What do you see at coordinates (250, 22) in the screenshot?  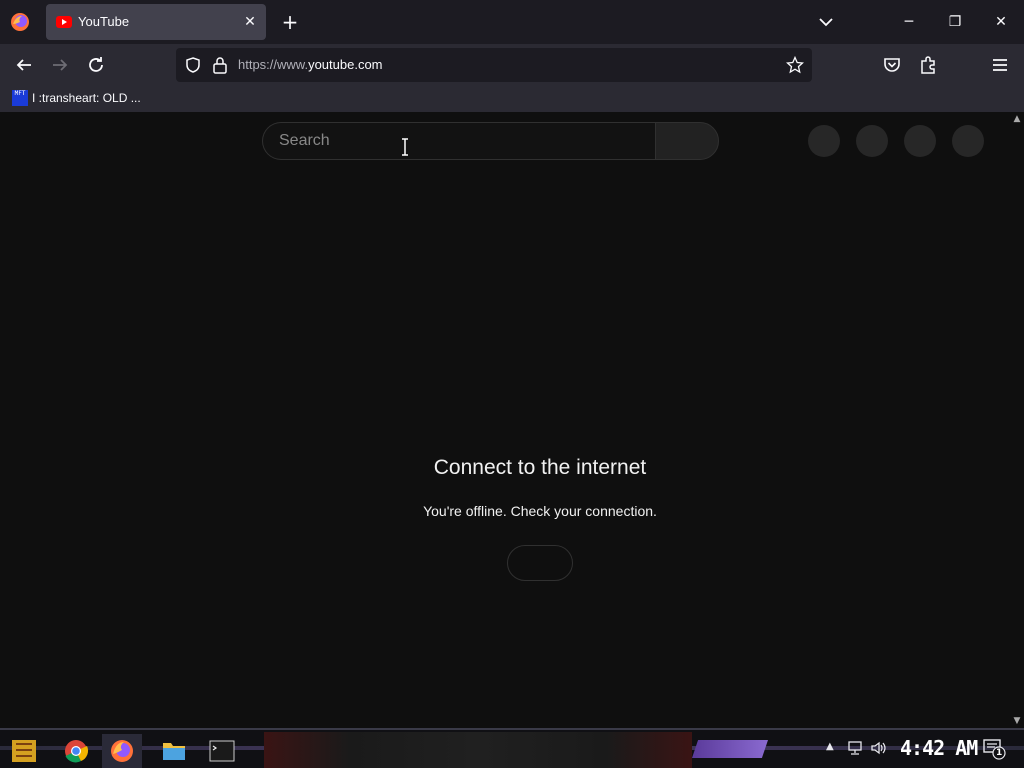 I see `tab-close-button: ✕` at bounding box center [250, 22].